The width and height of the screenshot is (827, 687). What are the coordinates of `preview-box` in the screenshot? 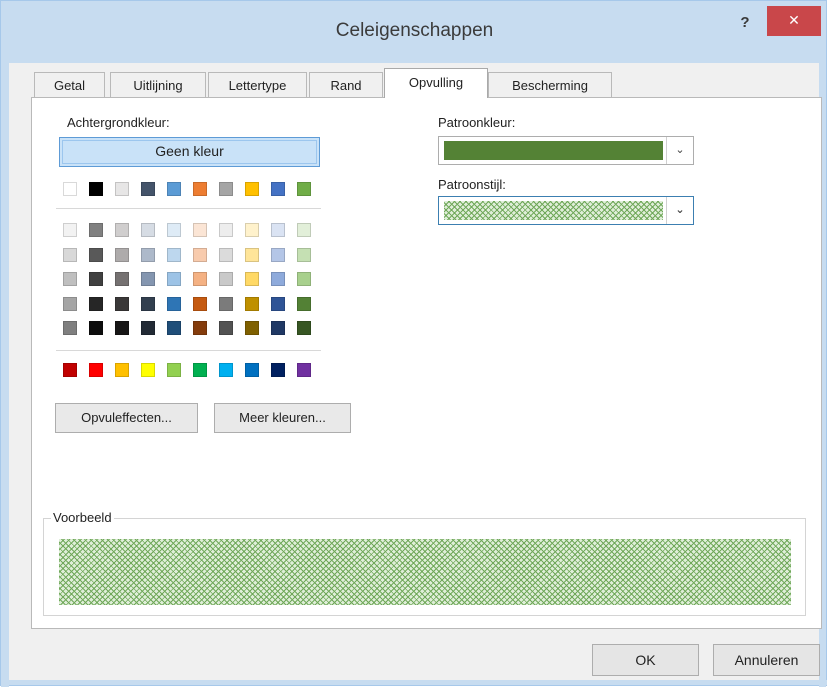 It's located at (425, 572).